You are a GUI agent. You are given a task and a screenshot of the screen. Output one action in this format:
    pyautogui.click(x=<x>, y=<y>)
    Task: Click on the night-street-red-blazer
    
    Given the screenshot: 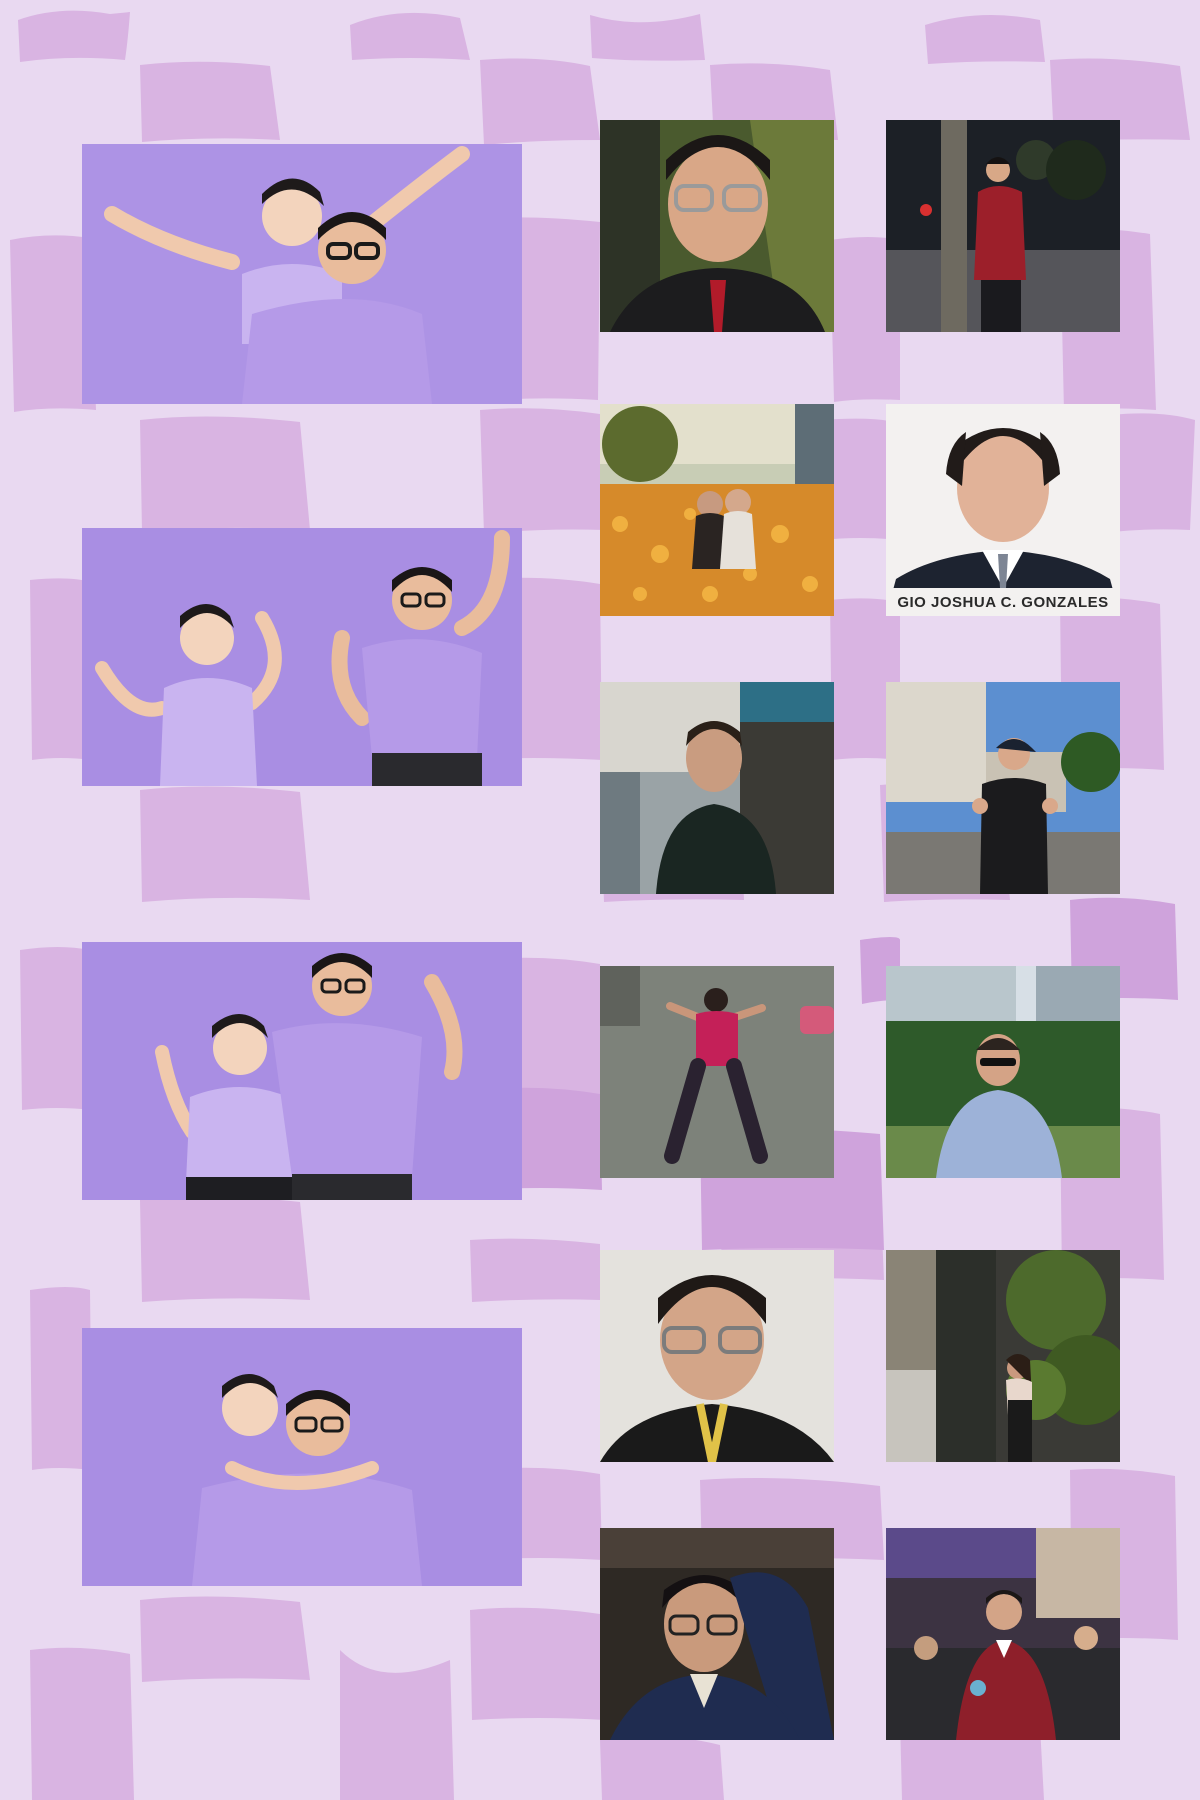 What is the action you would take?
    pyautogui.click(x=1003, y=226)
    